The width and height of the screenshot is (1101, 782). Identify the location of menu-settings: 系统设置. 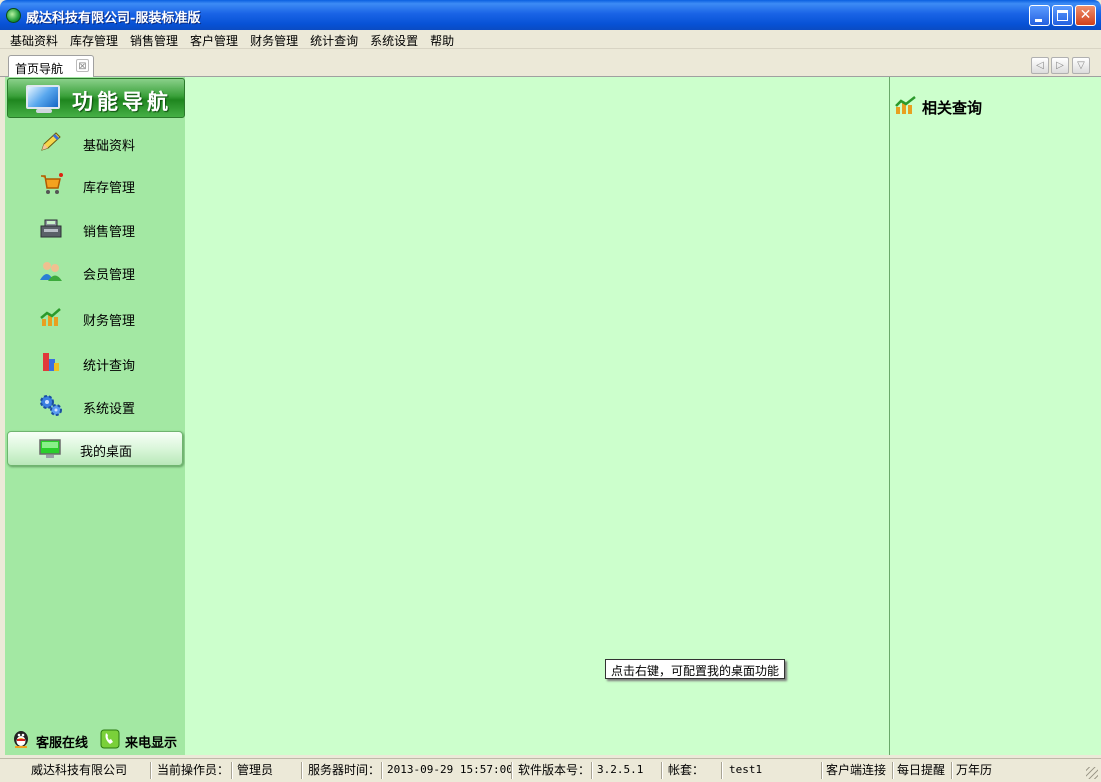
(394, 39).